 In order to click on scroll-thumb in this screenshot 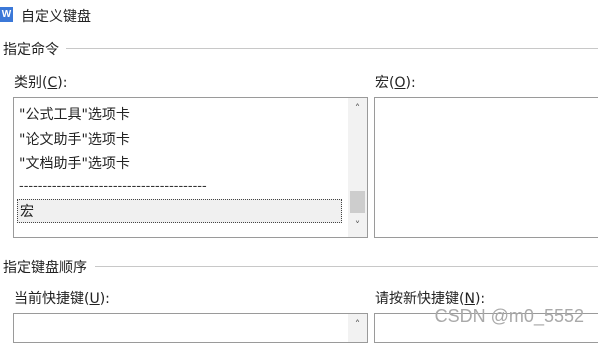, I will do `click(357, 202)`.